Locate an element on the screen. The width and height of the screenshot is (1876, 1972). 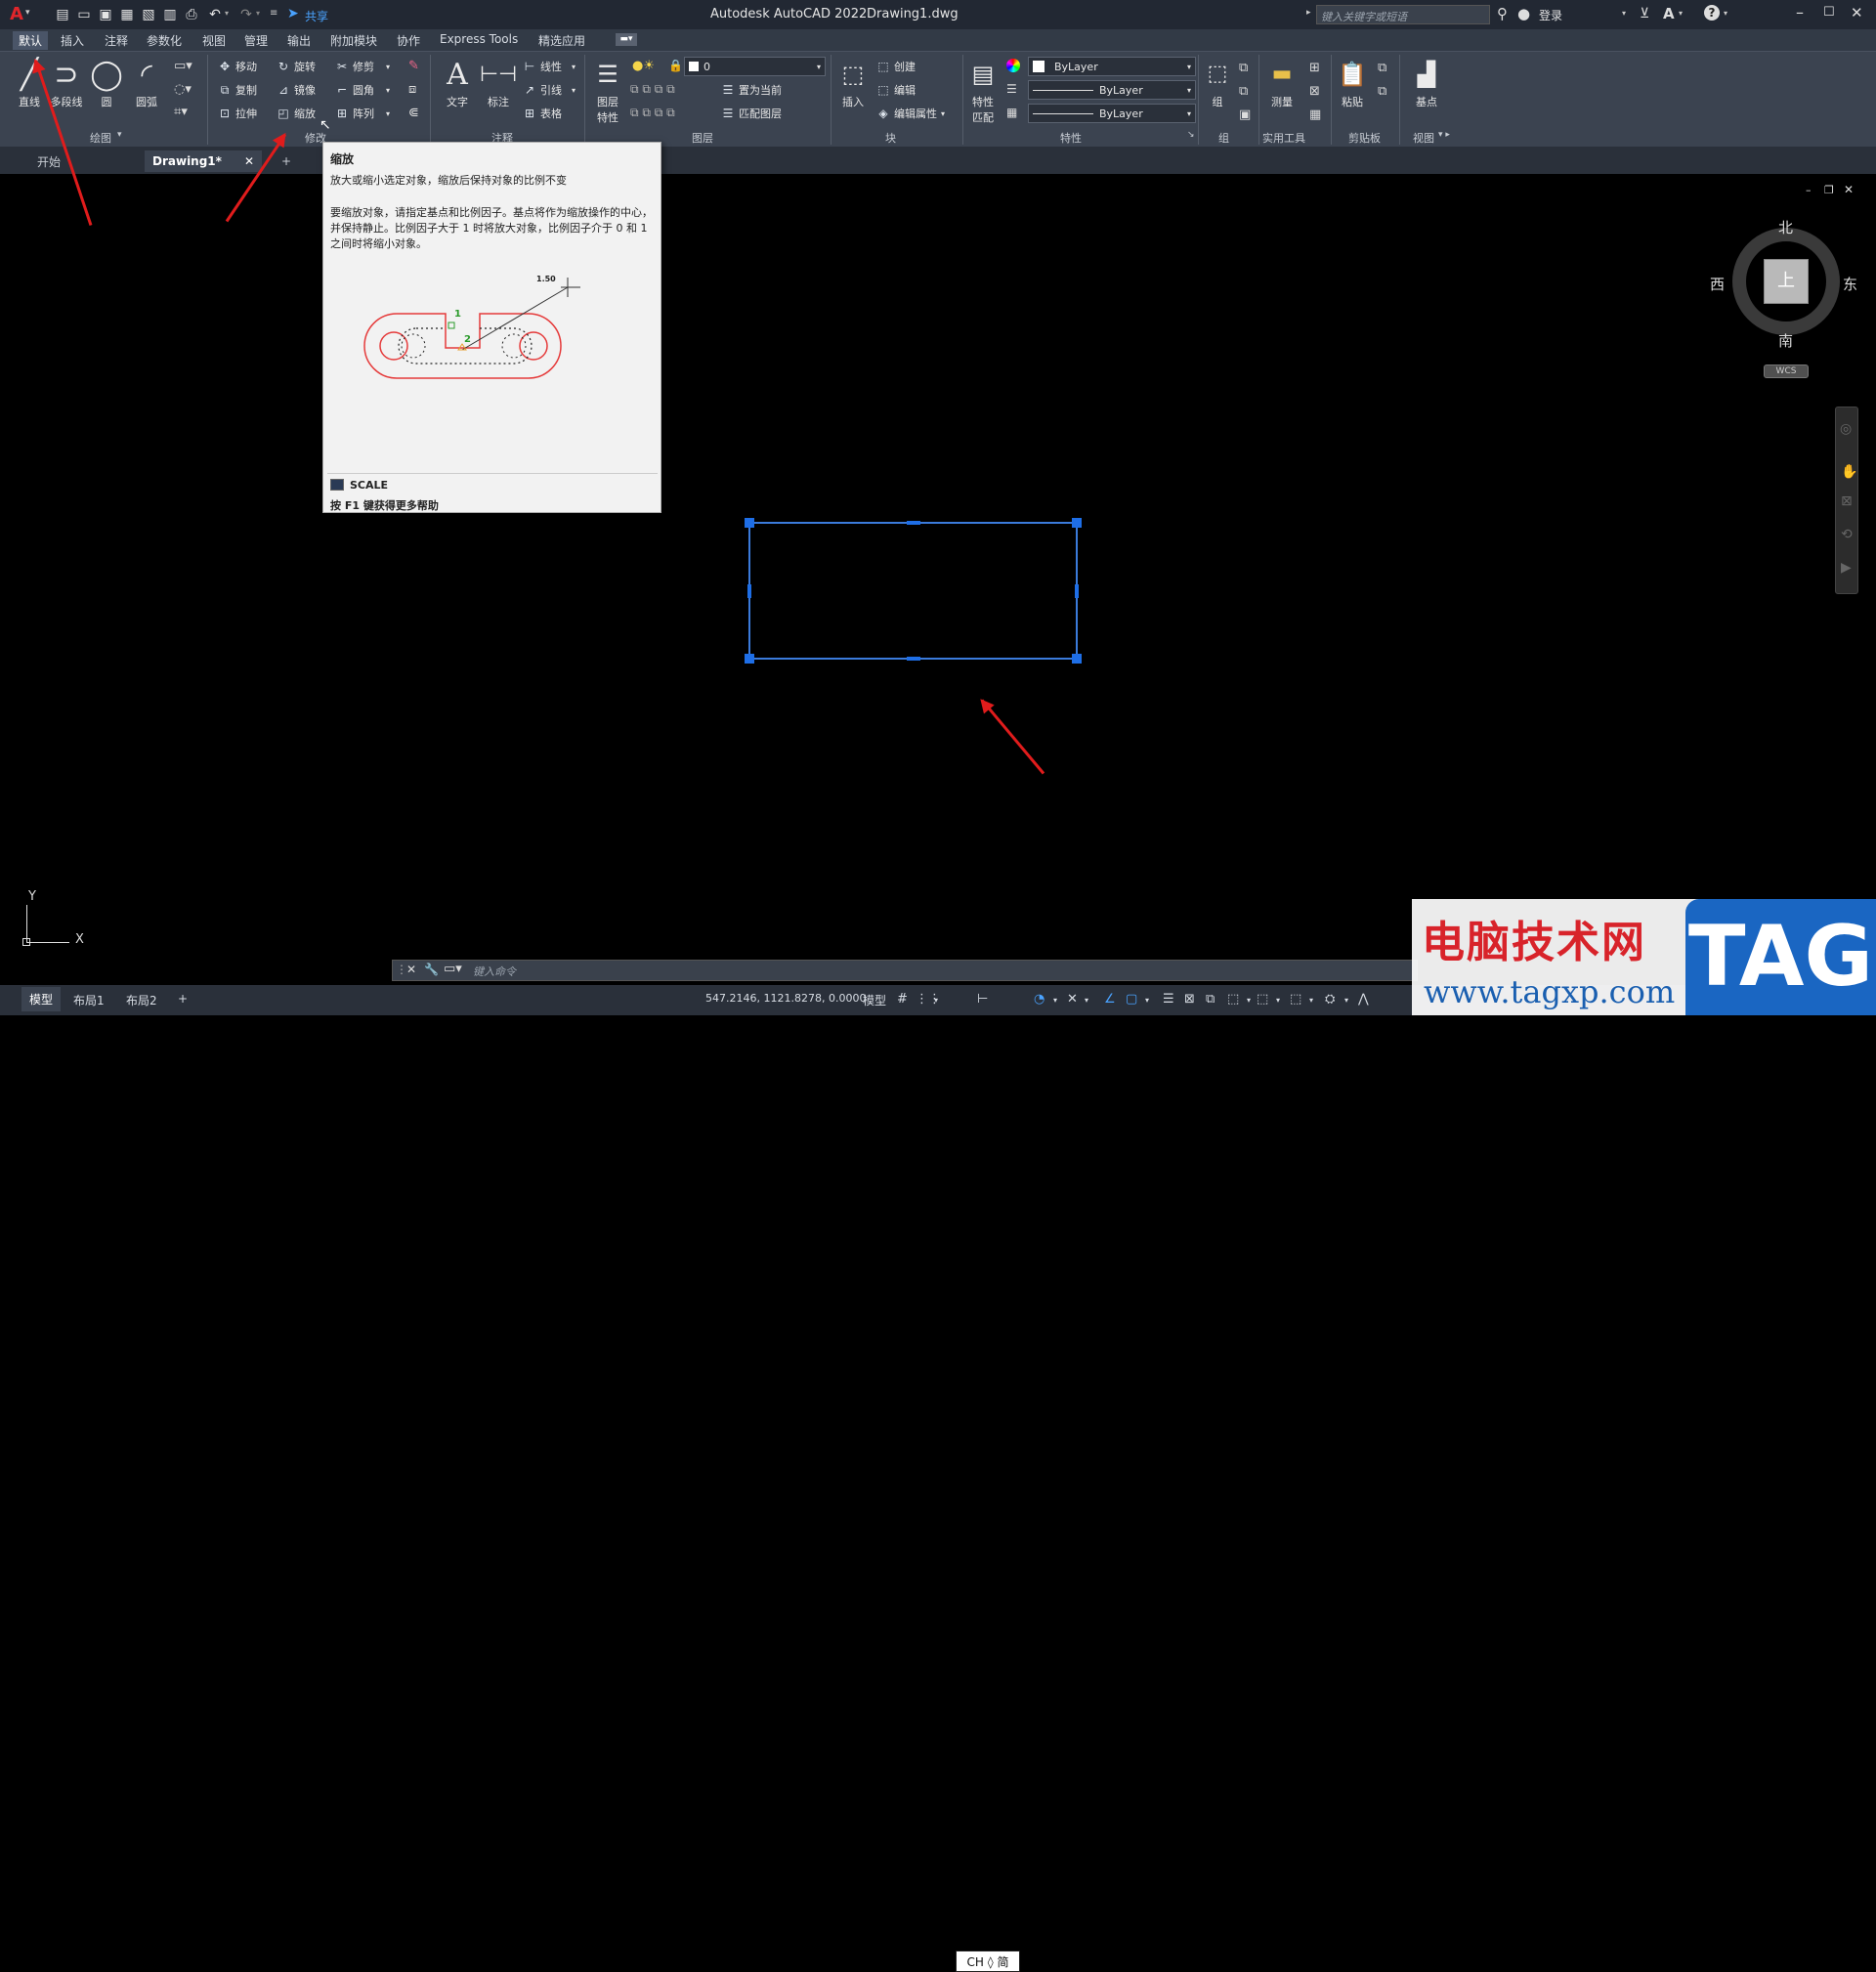
login-button: 登录 is located at coordinates (1550, 15).